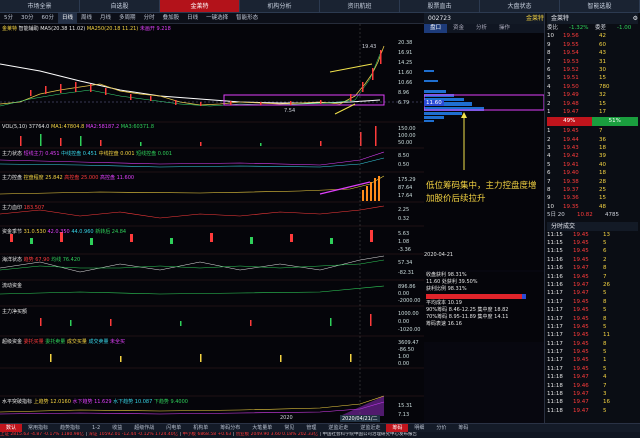  Describe the element at coordinates (338, 428) in the screenshot. I see `tab-12: 逆监近走` at that location.